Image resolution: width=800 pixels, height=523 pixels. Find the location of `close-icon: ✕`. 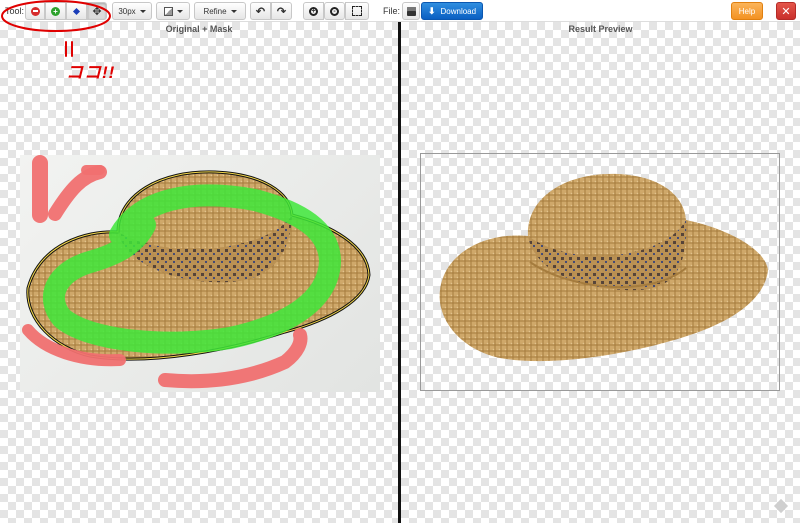

close-icon: ✕ is located at coordinates (786, 11).